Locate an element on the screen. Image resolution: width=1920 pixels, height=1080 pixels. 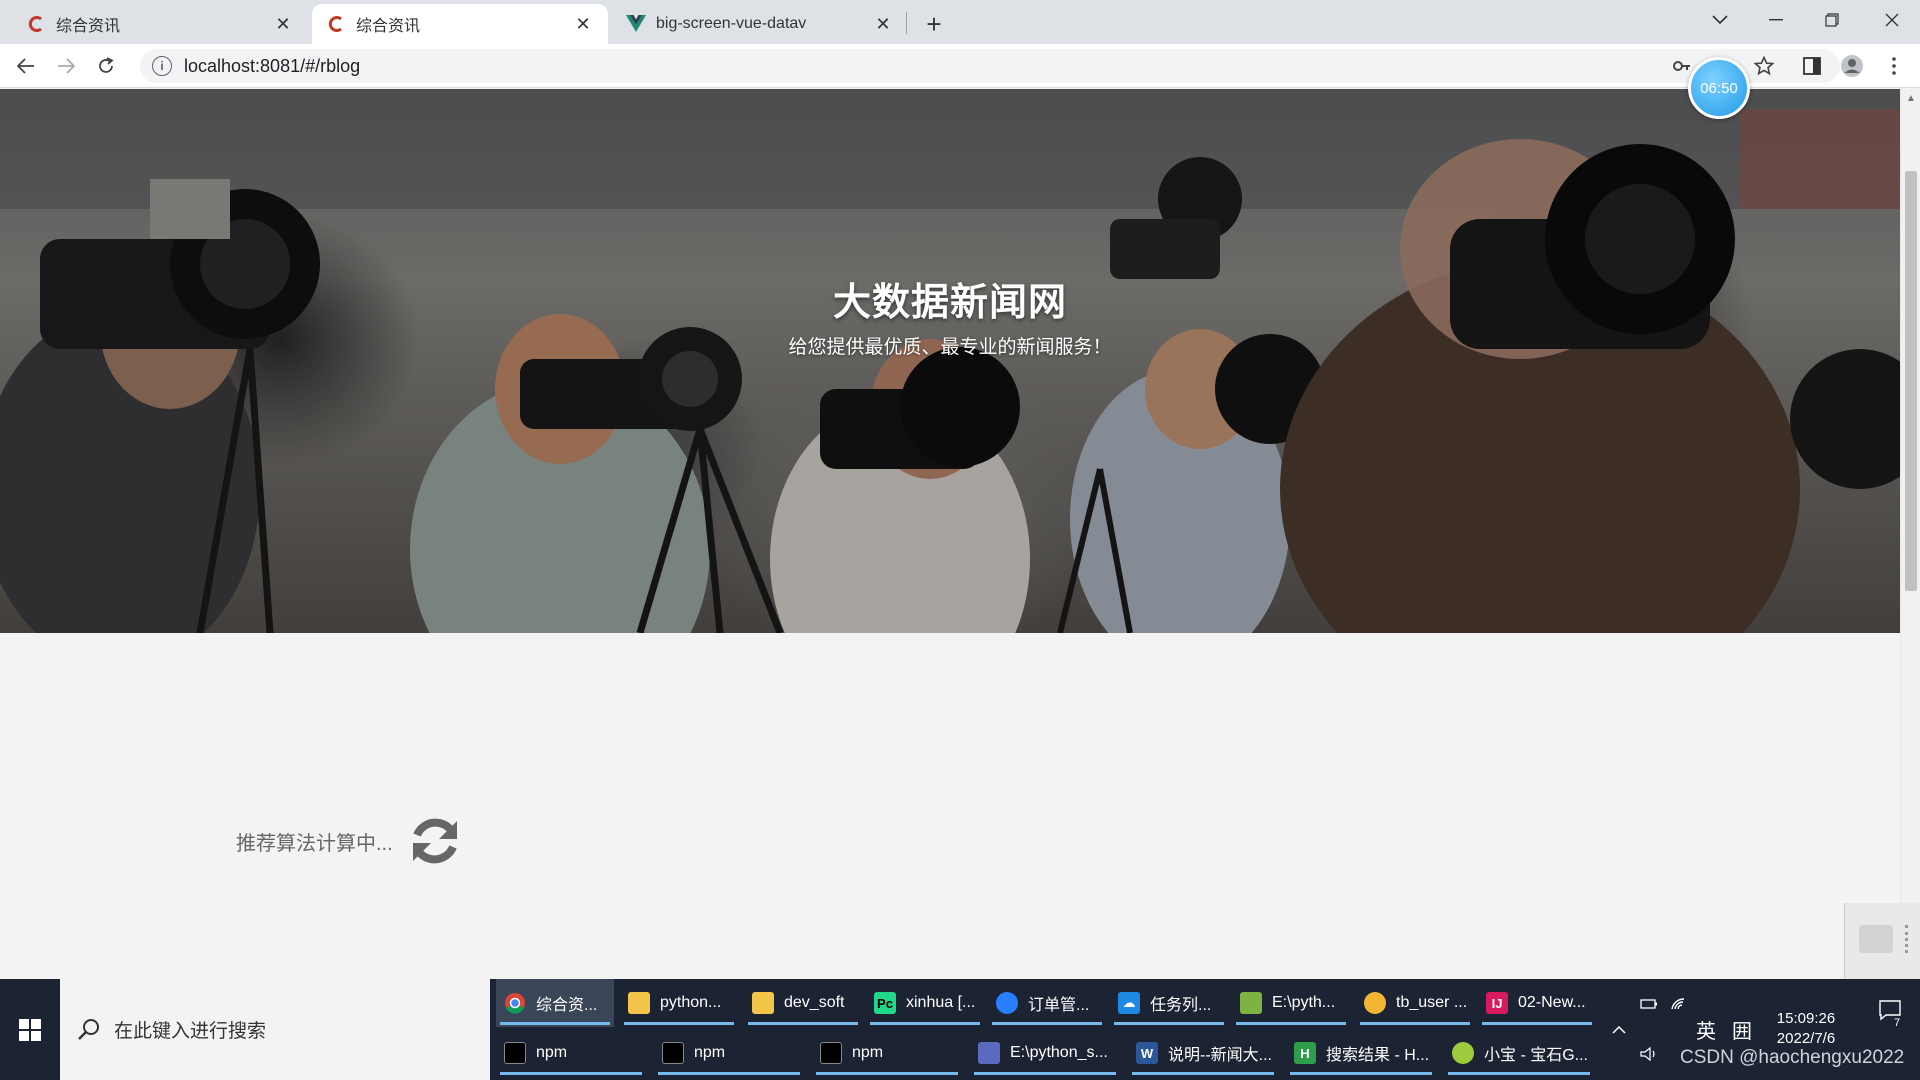
tab-zonghe-1: 综合资讯 ✕ is located at coordinates (160, 24).